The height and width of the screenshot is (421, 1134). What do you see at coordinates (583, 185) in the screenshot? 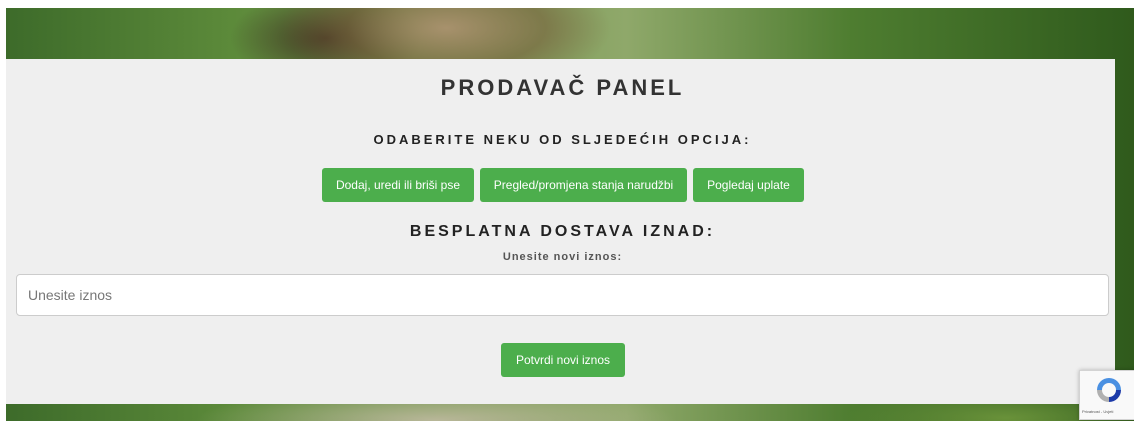
I see `manage-orders-button: Pregled/promjena stanja narudžbi` at bounding box center [583, 185].